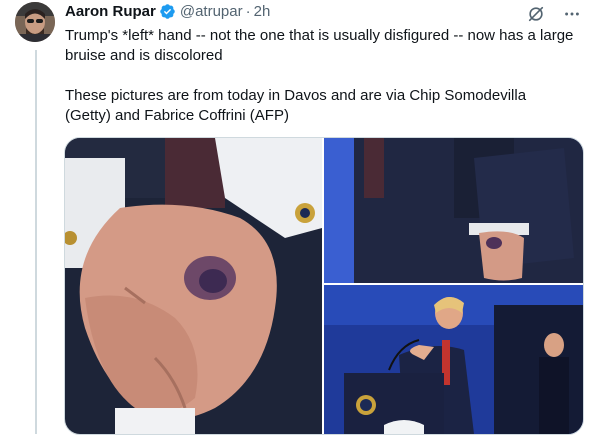 This screenshot has height=435, width=598. I want to click on author-handle: @atrupar, so click(211, 11).